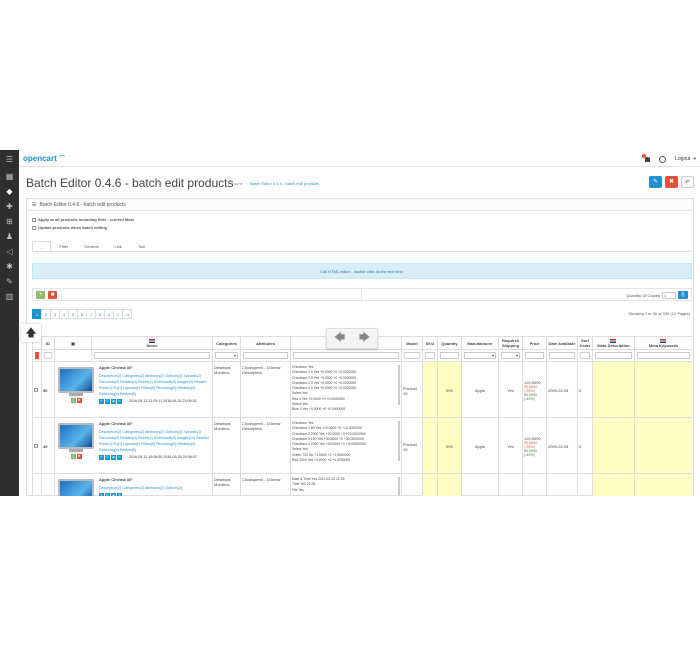 This screenshot has width=700, height=650. I want to click on edit-button: ✎, so click(655, 182).